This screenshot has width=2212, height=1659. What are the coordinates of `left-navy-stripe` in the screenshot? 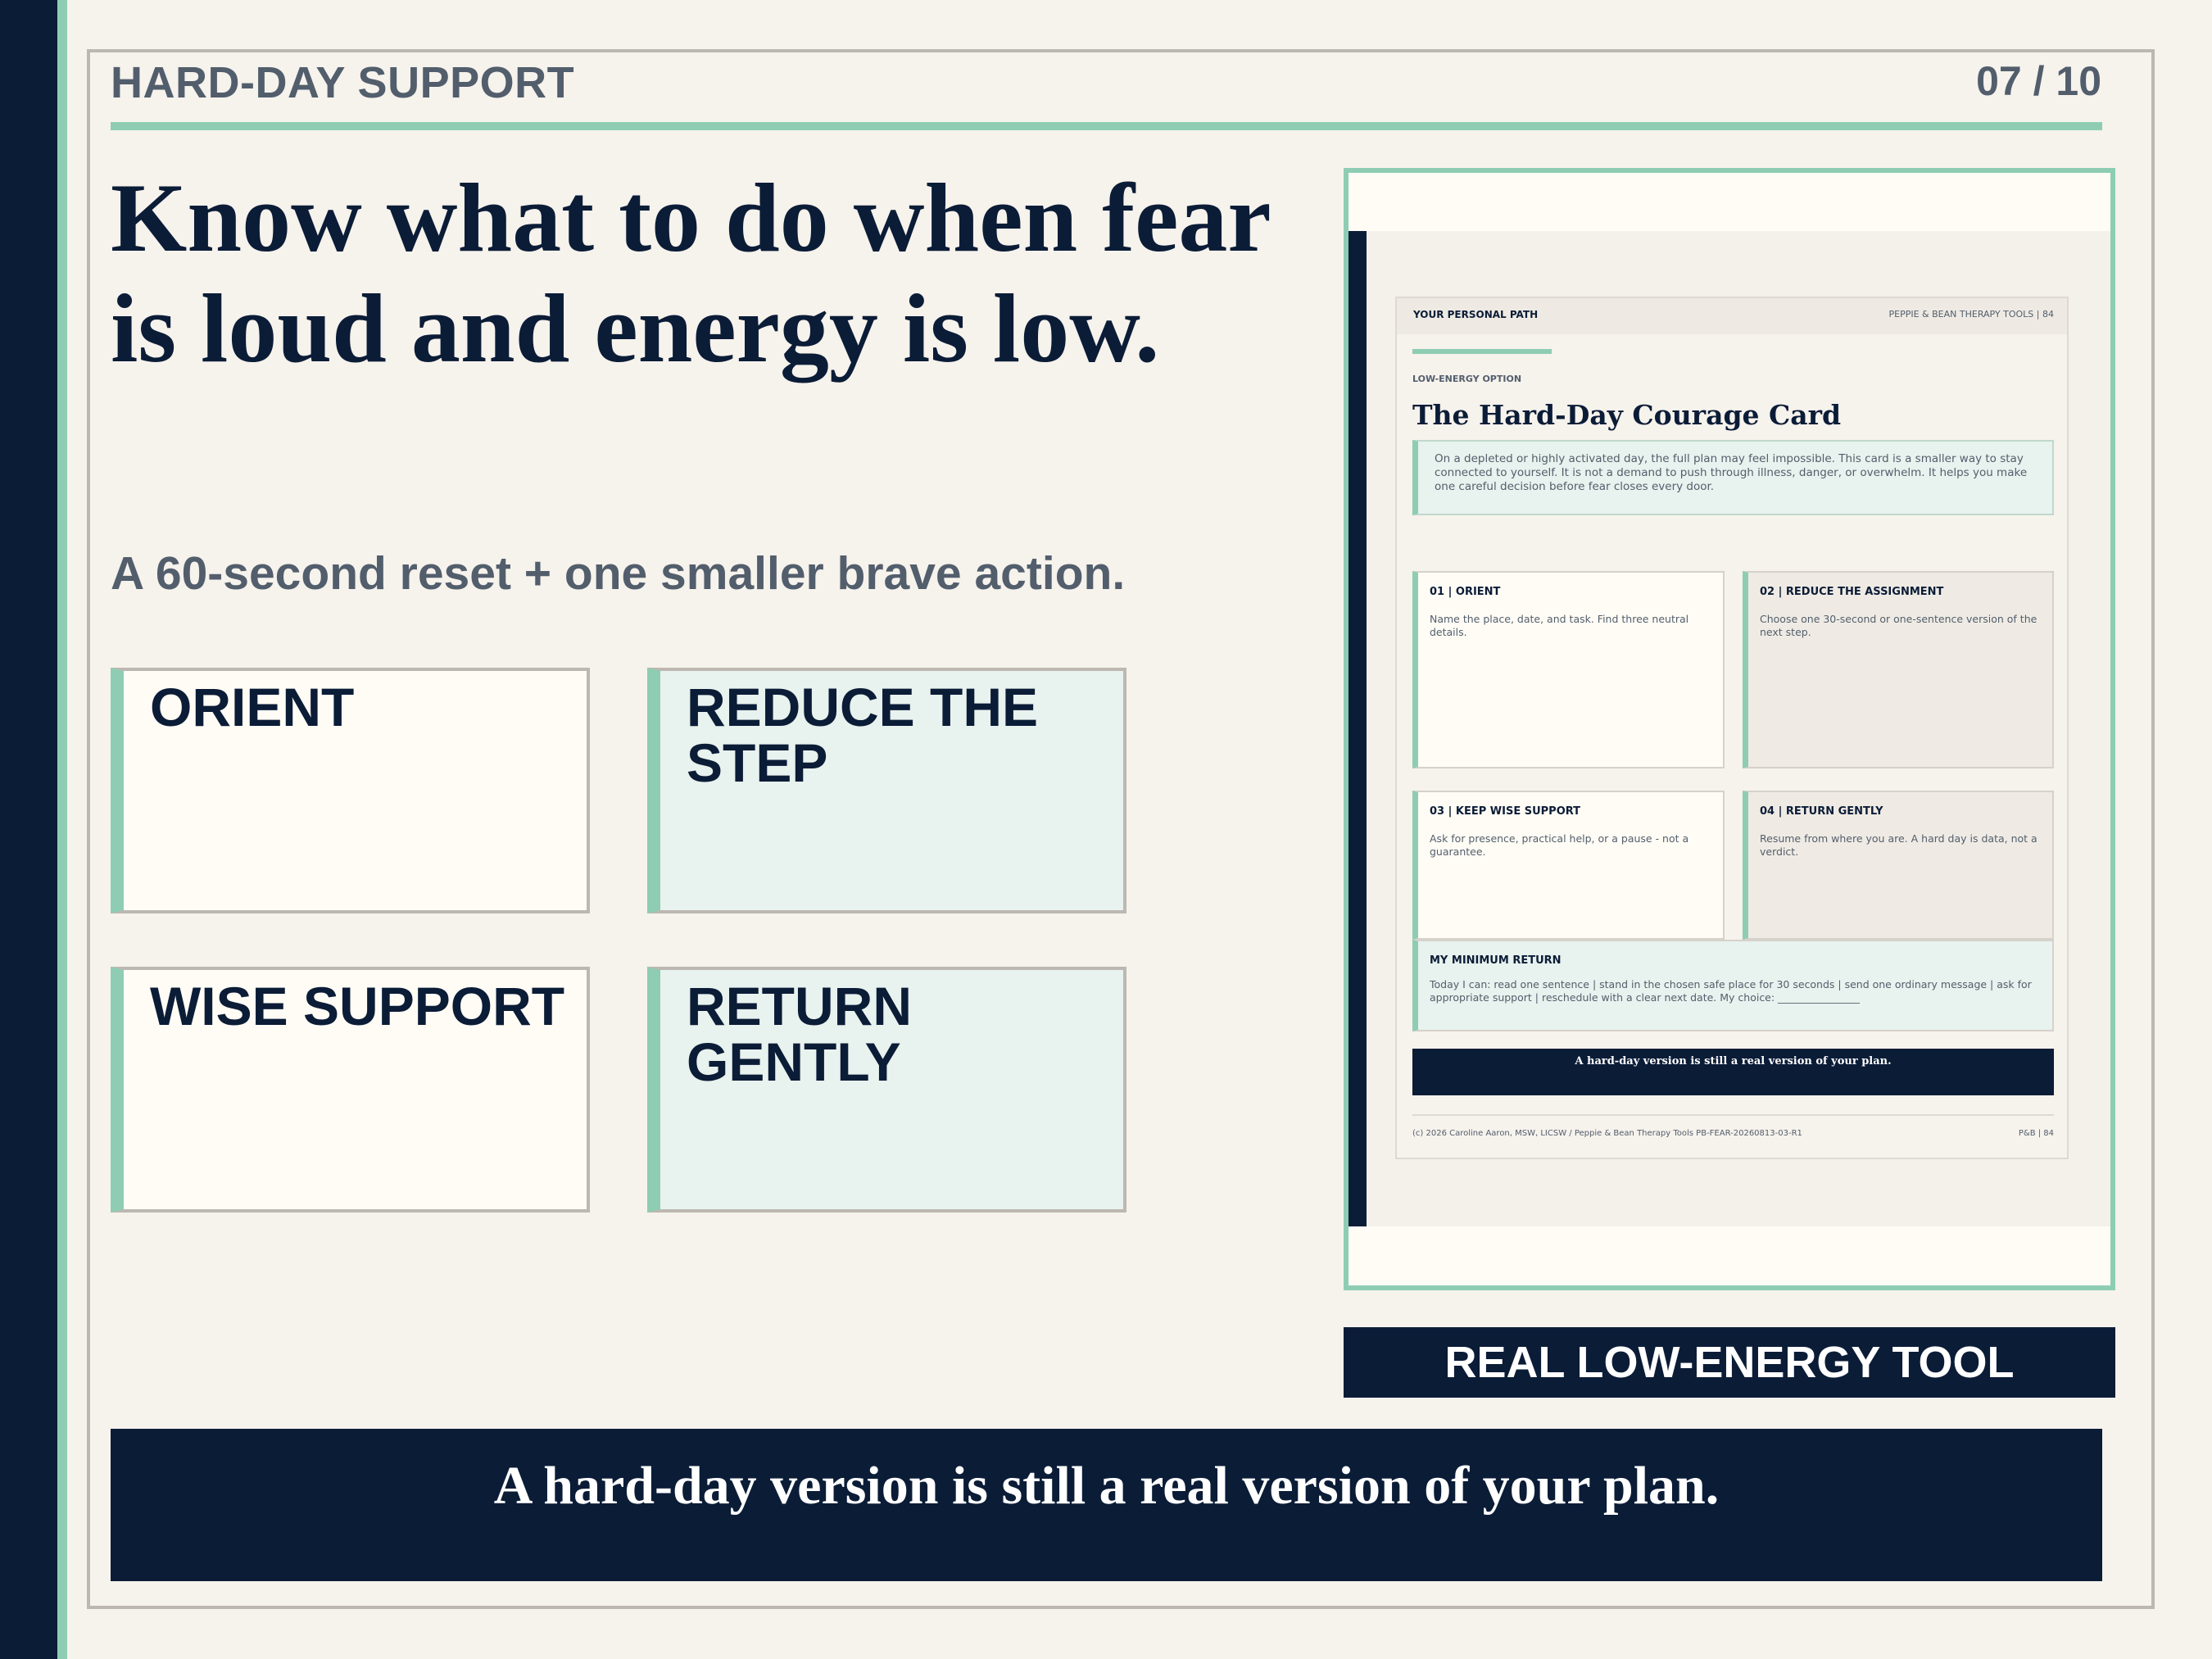 It's located at (28, 829).